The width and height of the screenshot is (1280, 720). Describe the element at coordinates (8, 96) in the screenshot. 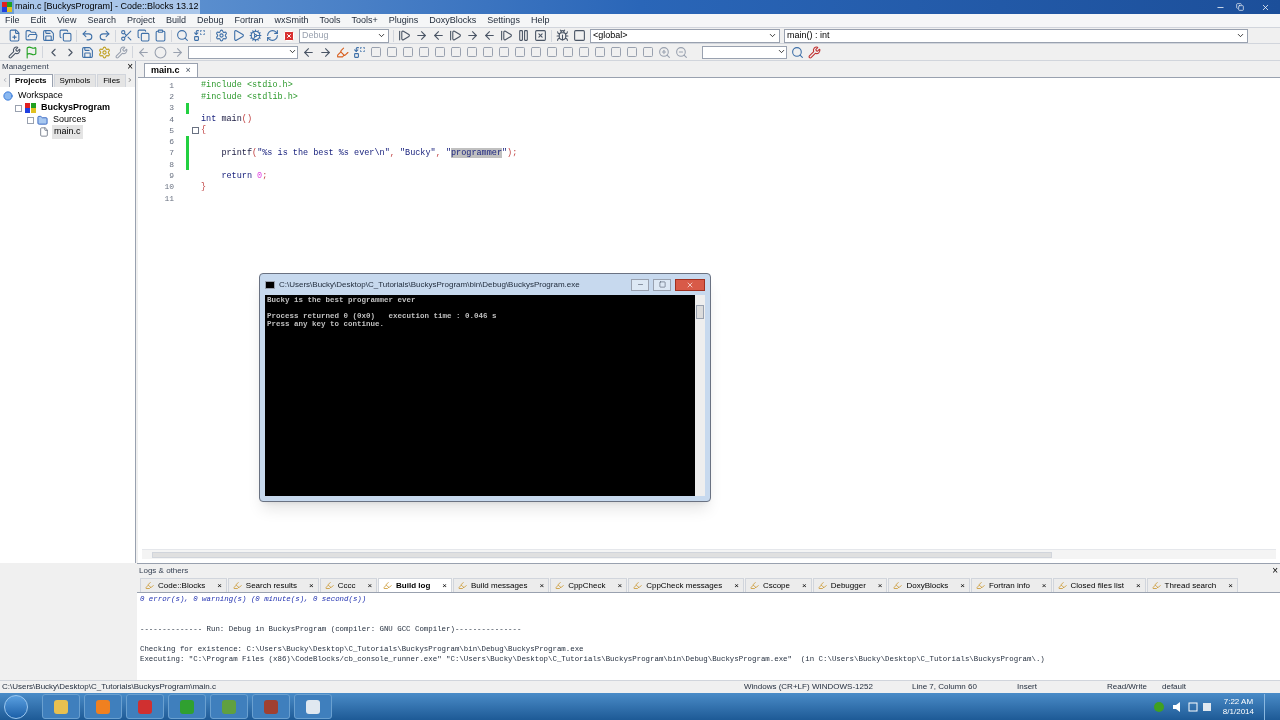

I see `workspace-icon` at that location.